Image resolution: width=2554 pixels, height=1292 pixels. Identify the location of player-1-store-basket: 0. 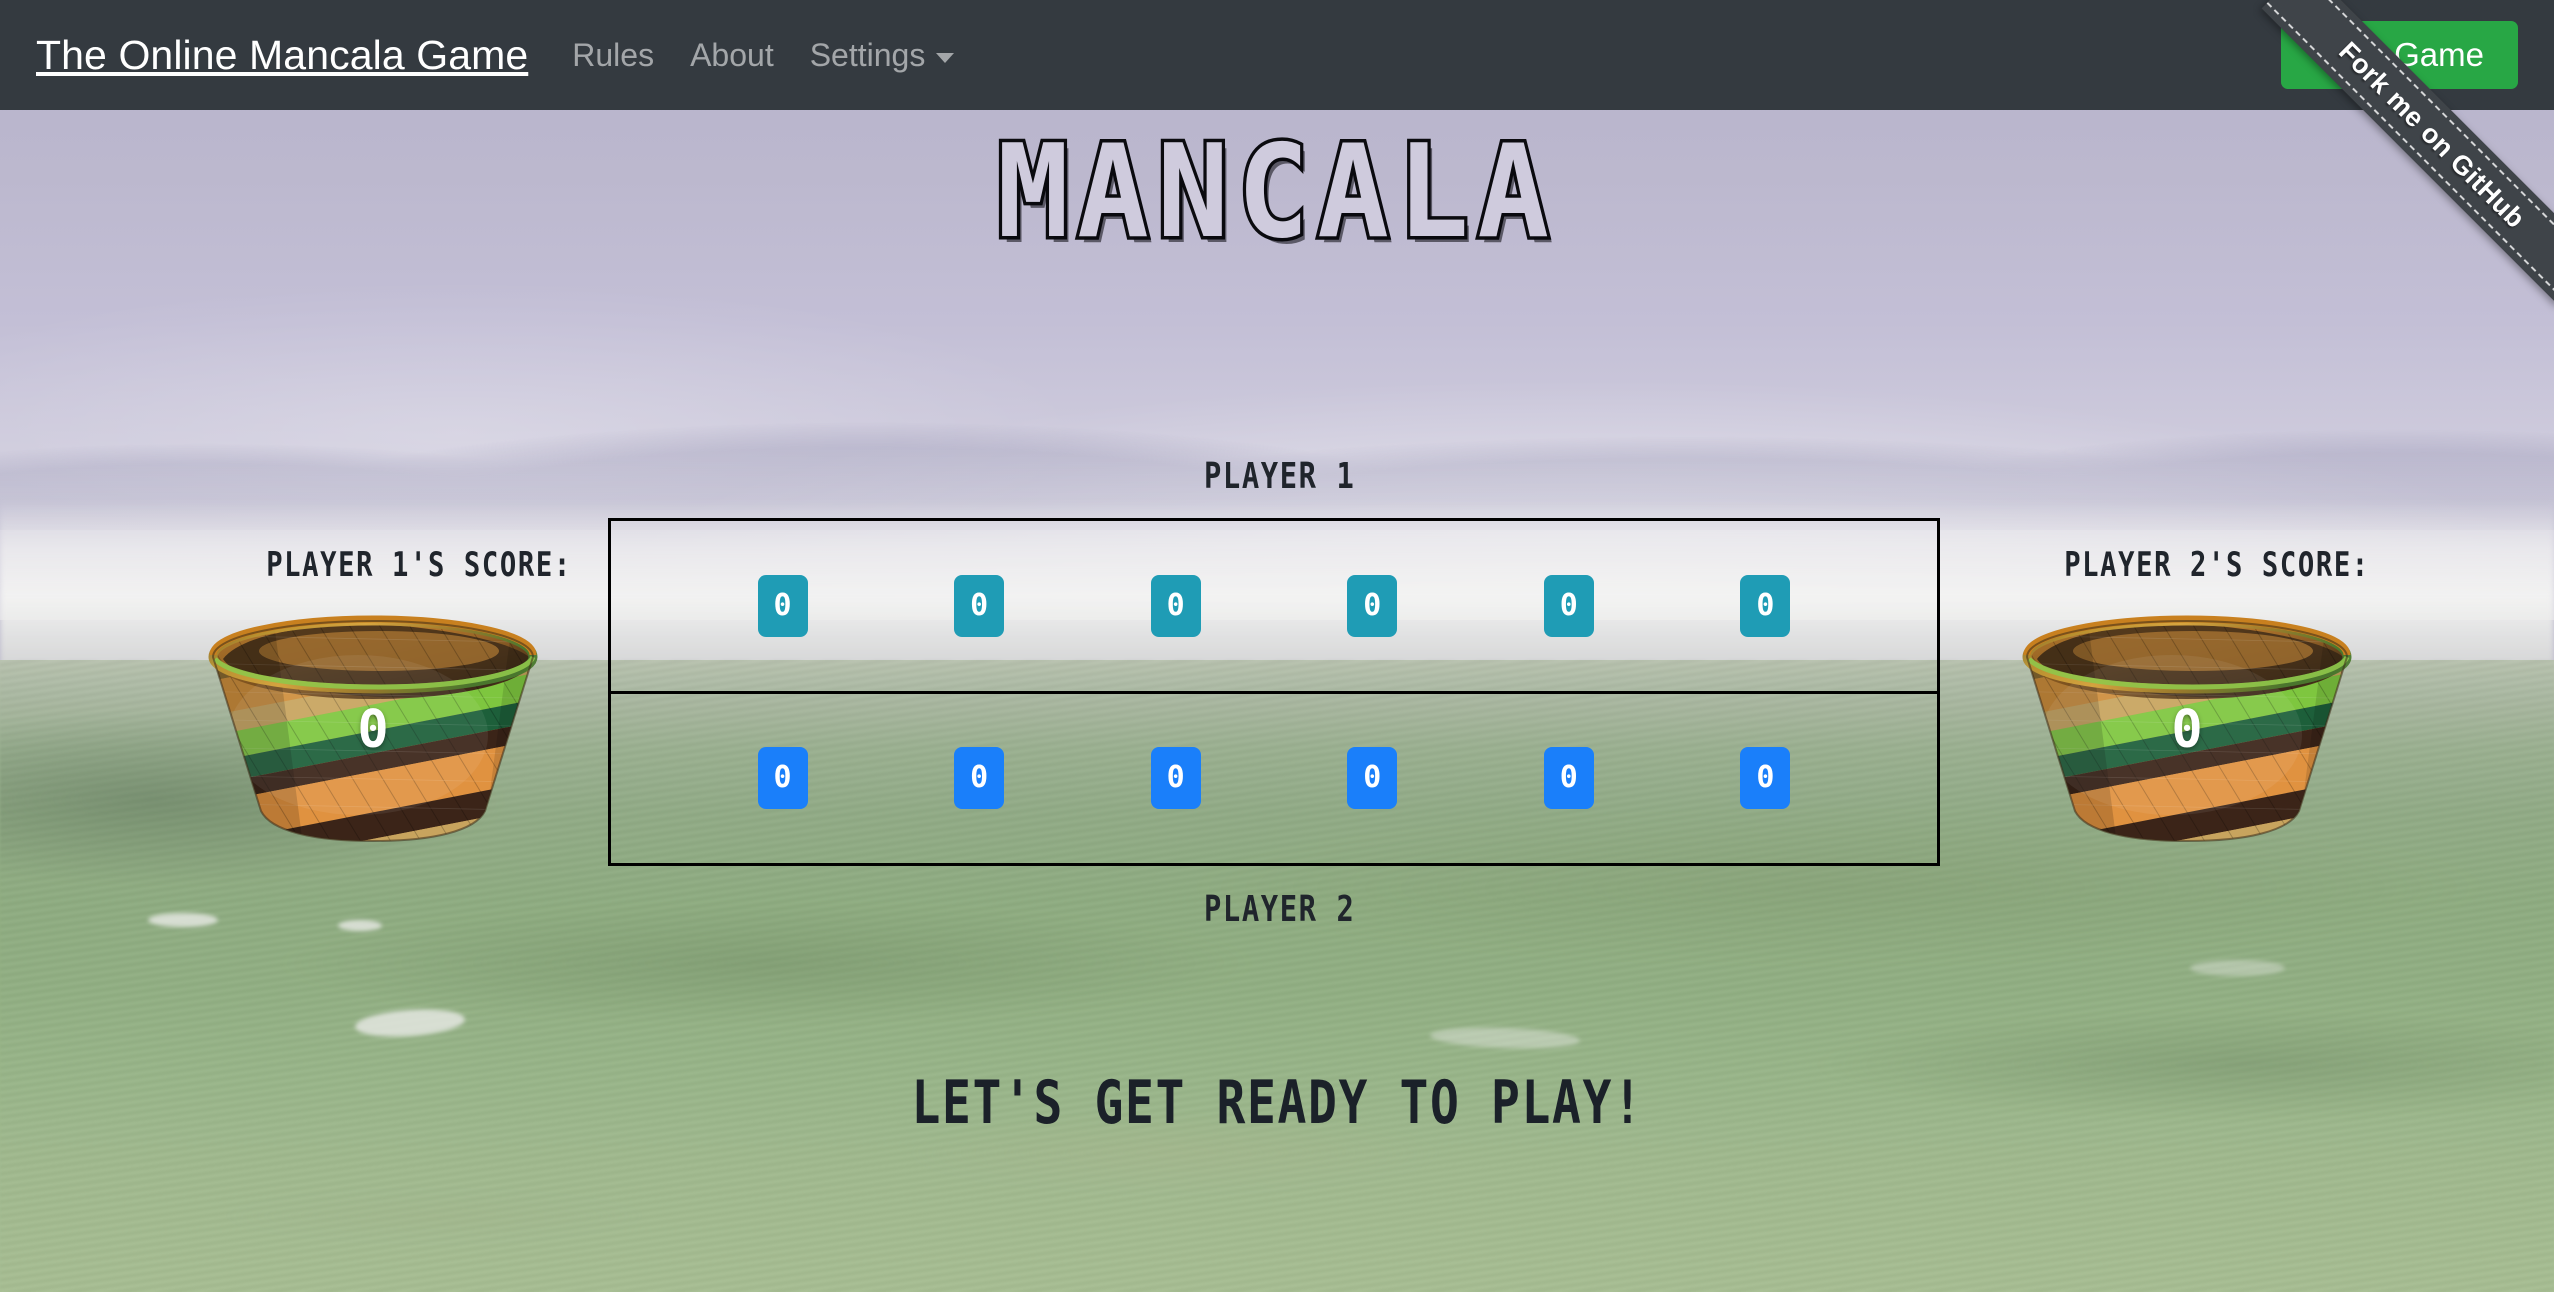
(373, 730).